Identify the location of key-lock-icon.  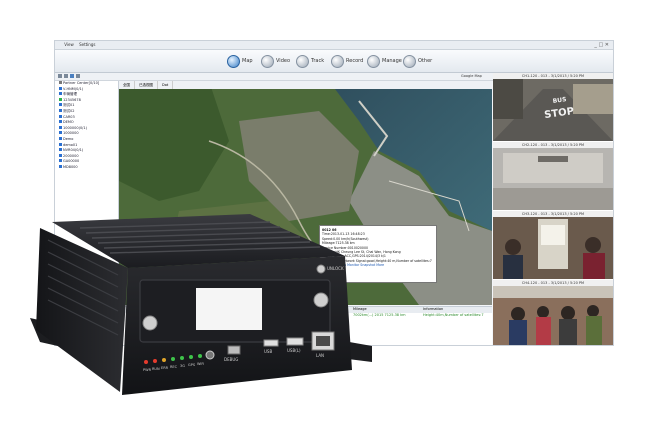
(321, 269).